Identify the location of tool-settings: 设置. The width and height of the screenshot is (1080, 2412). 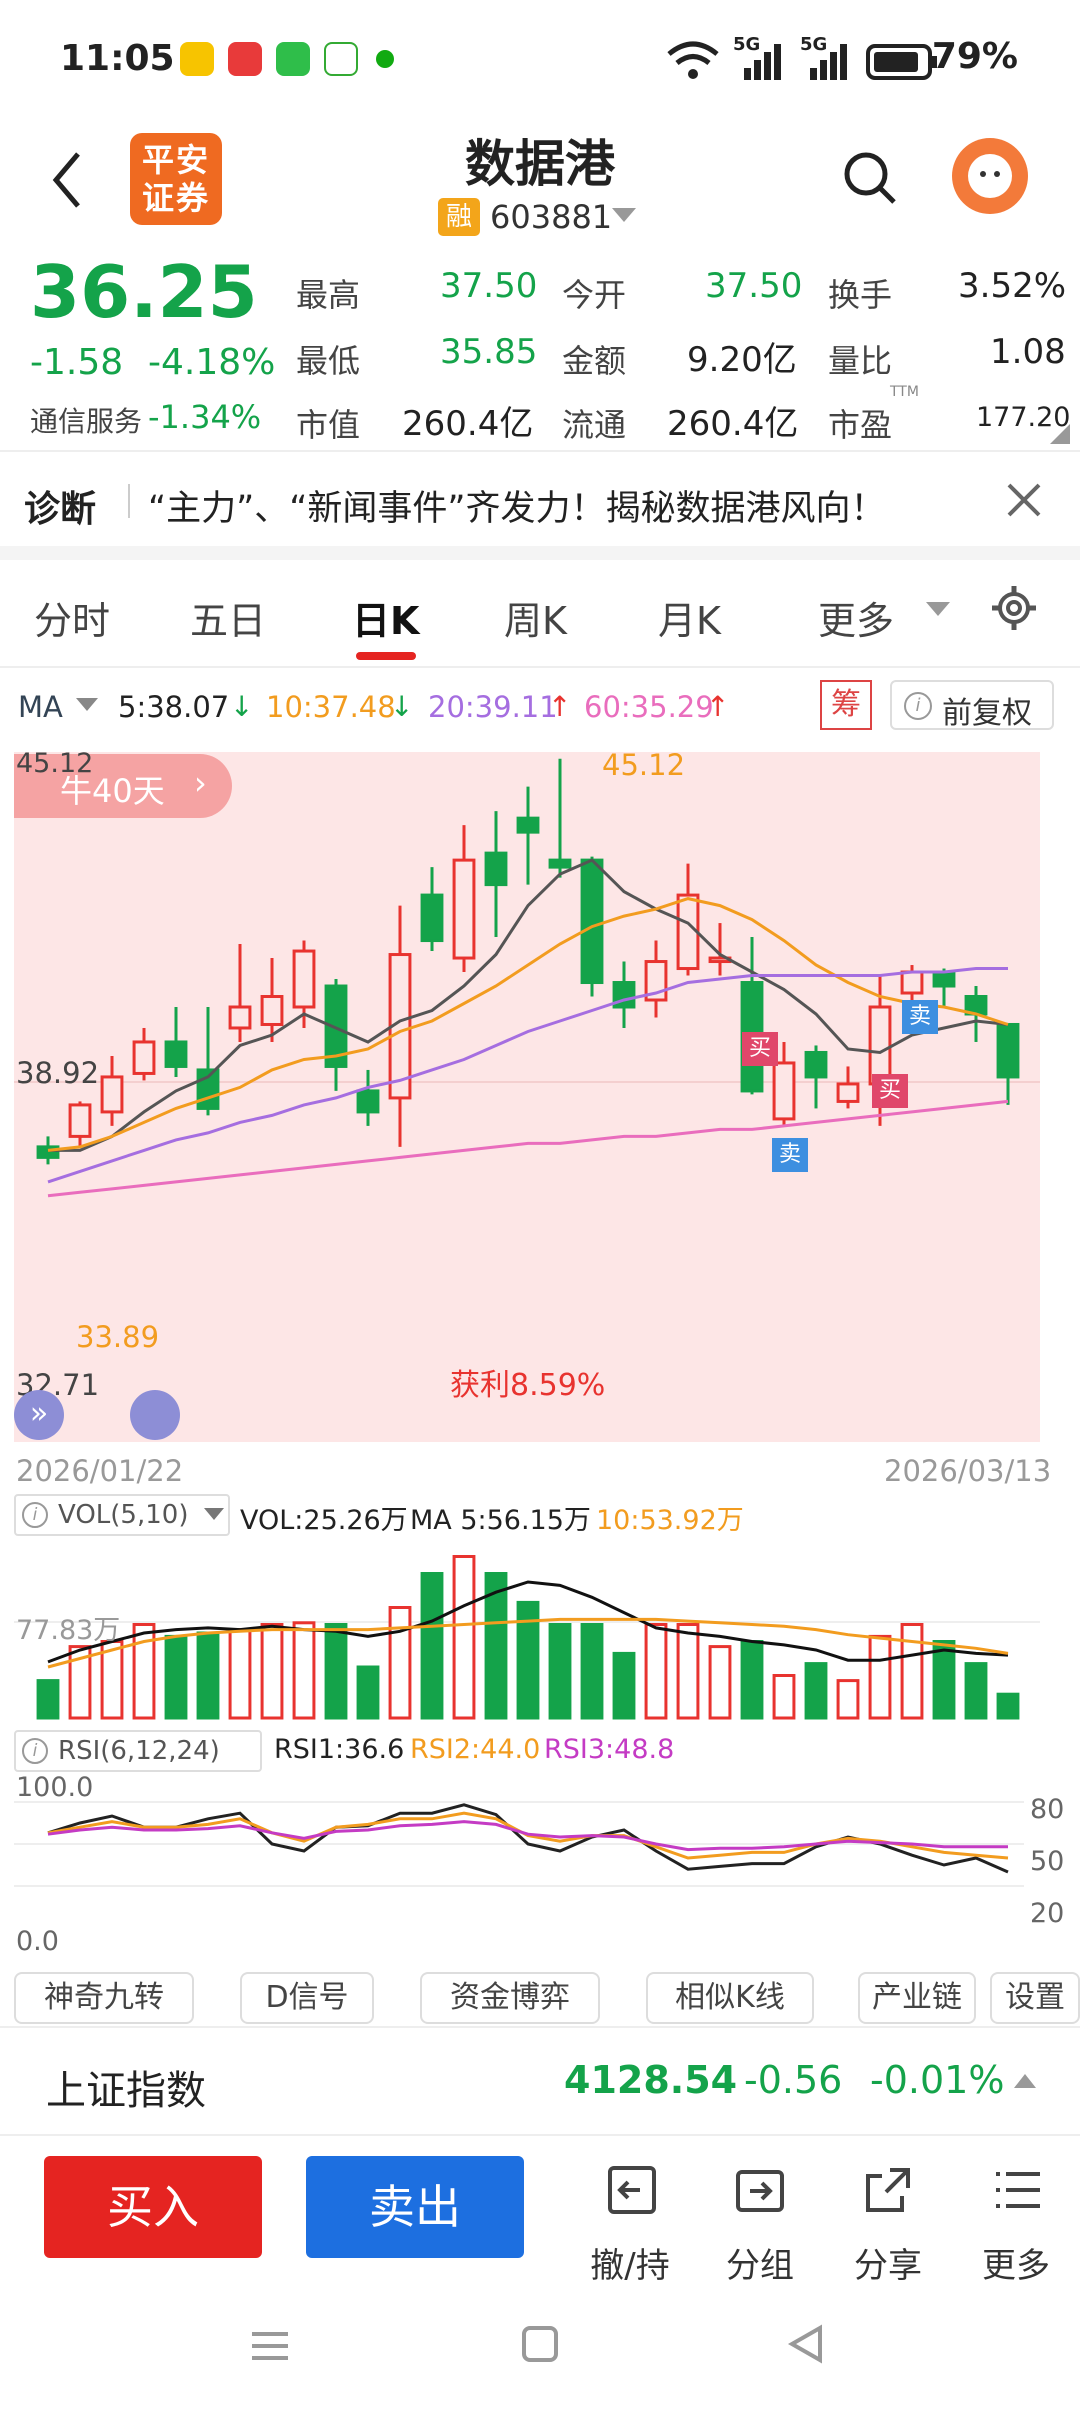
(1035, 1998).